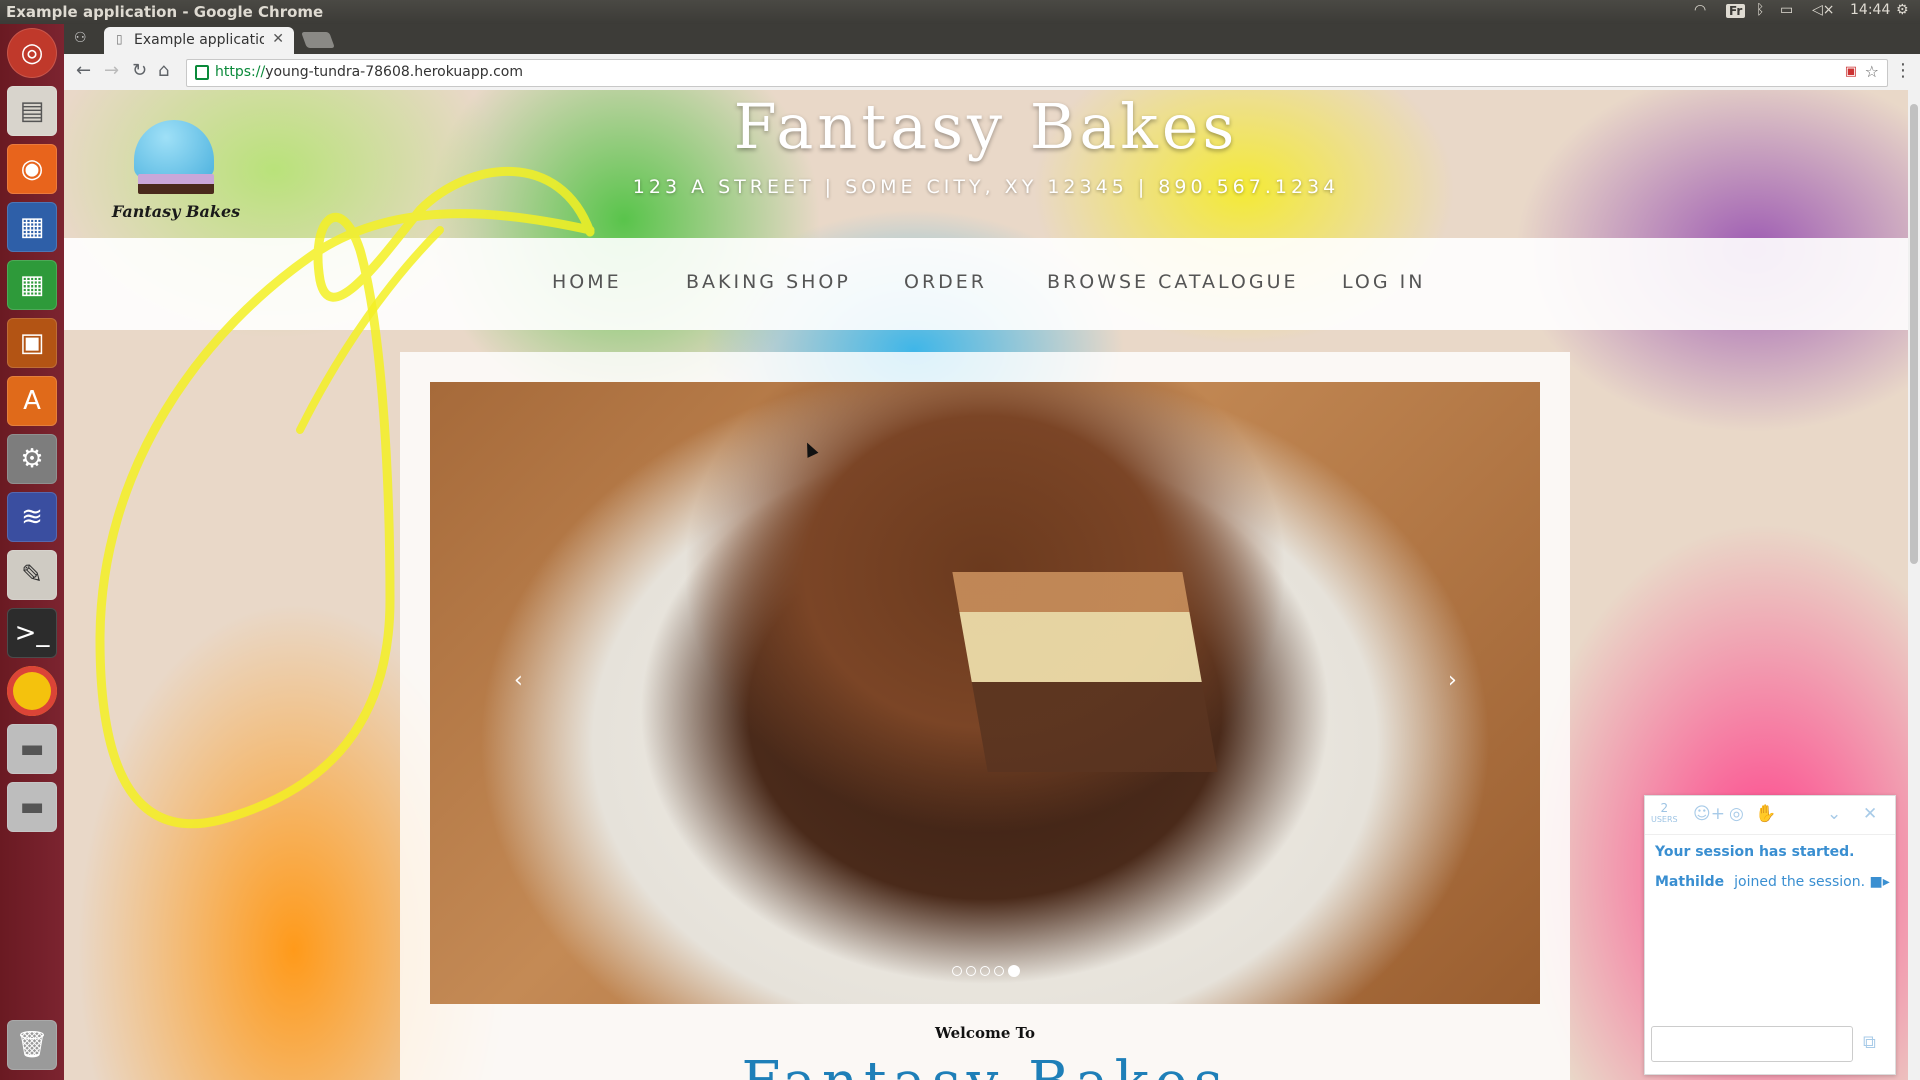  What do you see at coordinates (1709, 814) in the screenshot?
I see `add-user-icon: ☺+` at bounding box center [1709, 814].